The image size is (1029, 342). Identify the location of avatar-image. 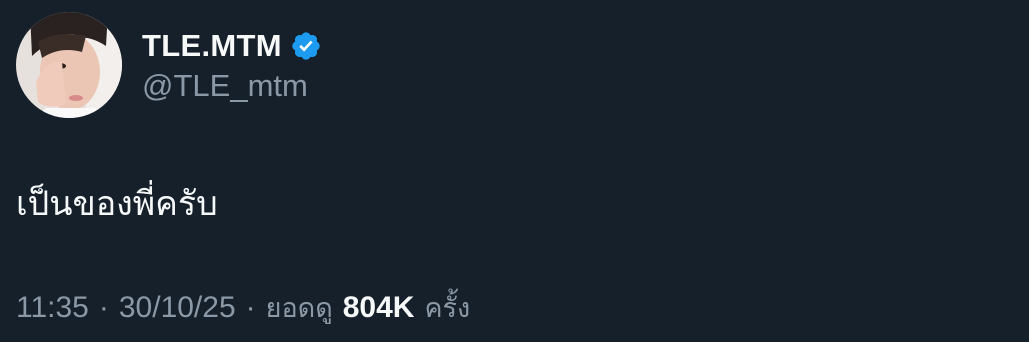
(69, 65).